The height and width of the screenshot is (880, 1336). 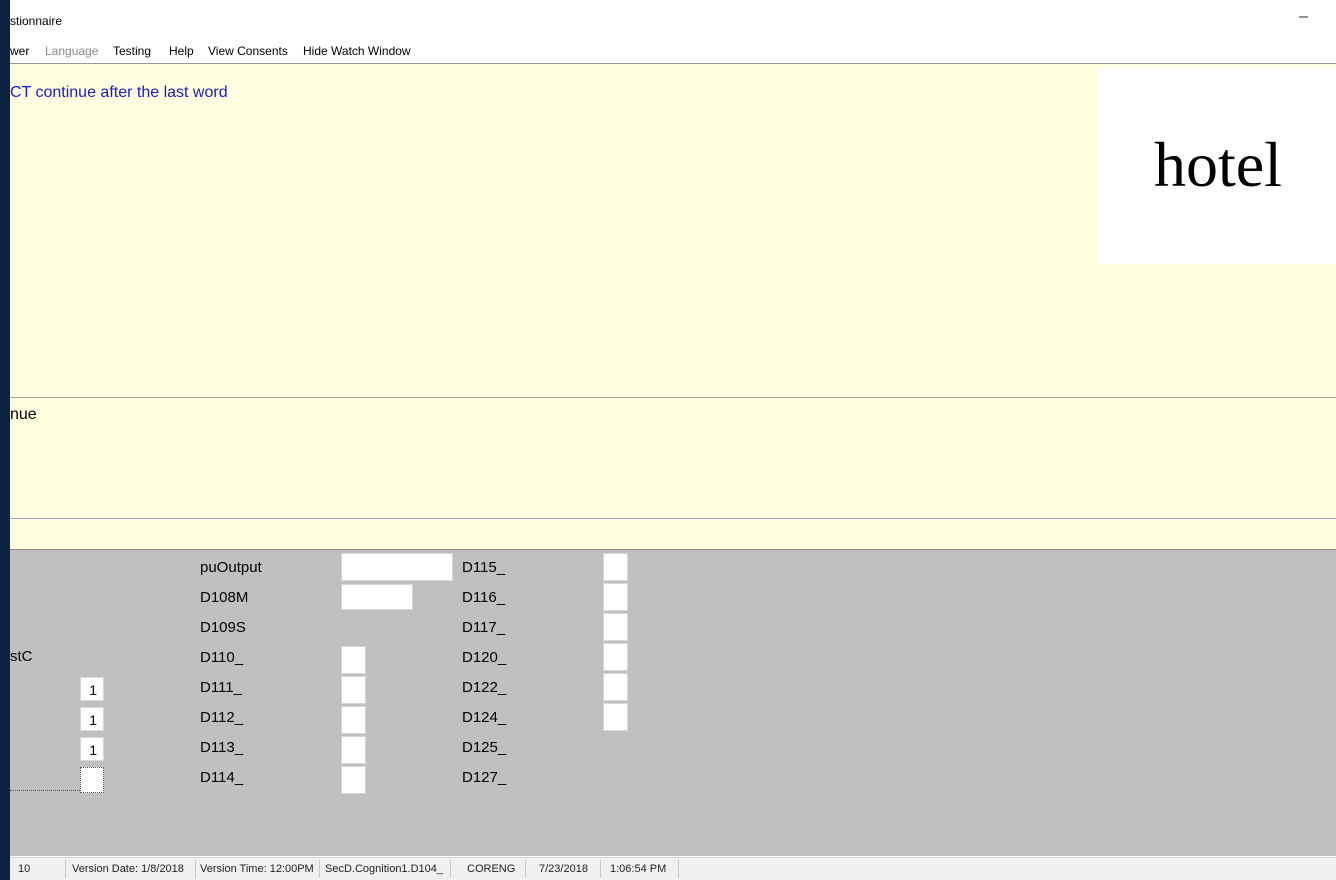 What do you see at coordinates (132, 51) in the screenshot?
I see `menu-testing: Testing` at bounding box center [132, 51].